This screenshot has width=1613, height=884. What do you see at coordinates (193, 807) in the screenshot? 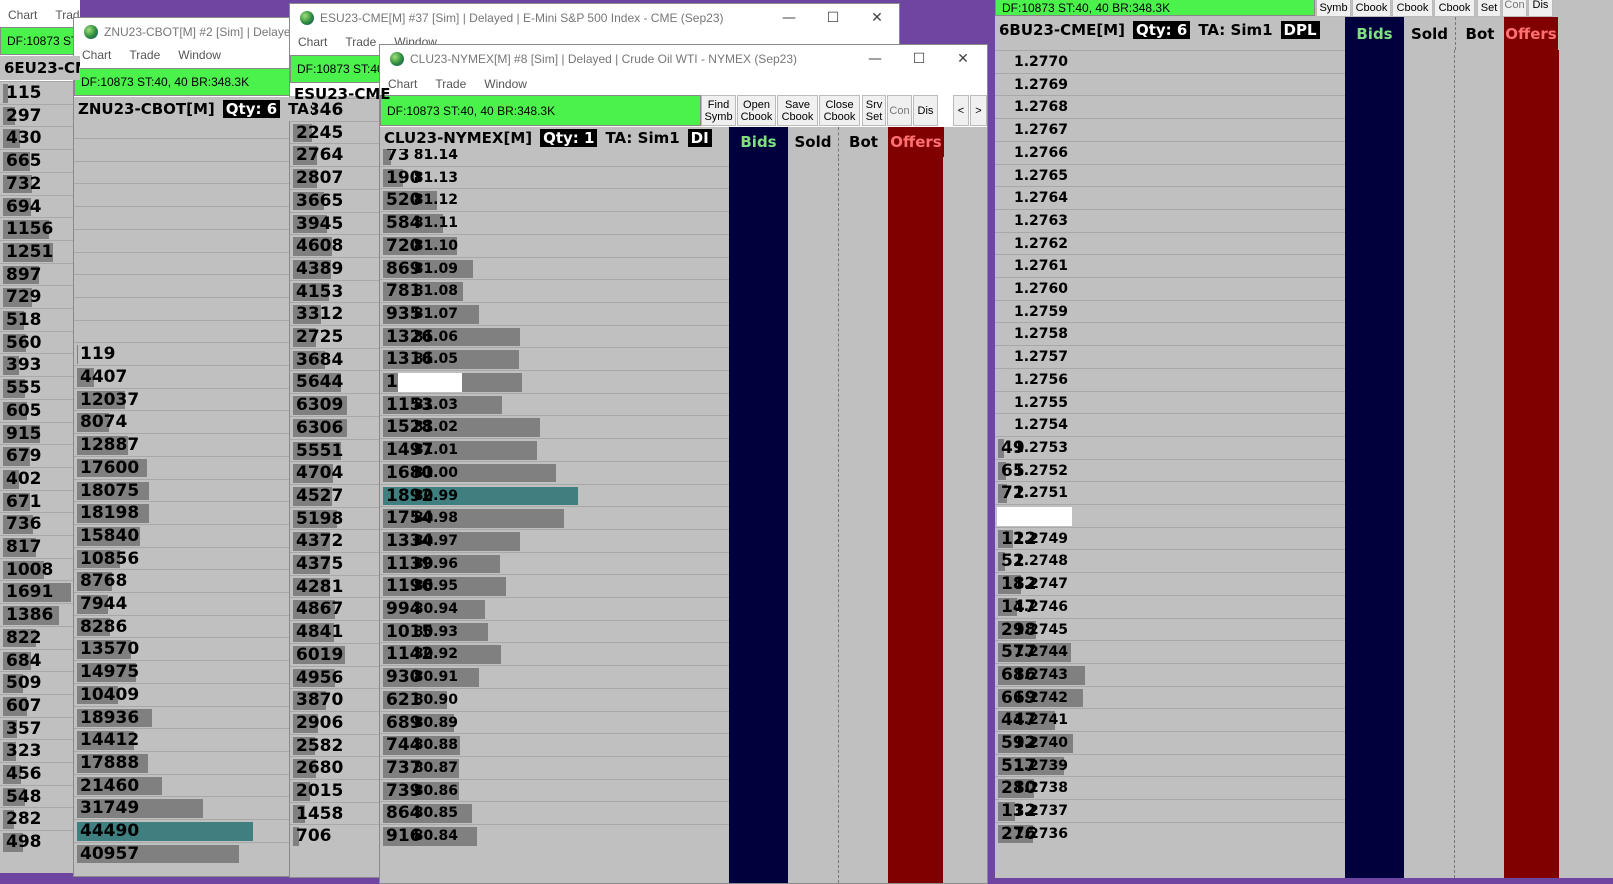
I see `ladder-row: 31749` at bounding box center [193, 807].